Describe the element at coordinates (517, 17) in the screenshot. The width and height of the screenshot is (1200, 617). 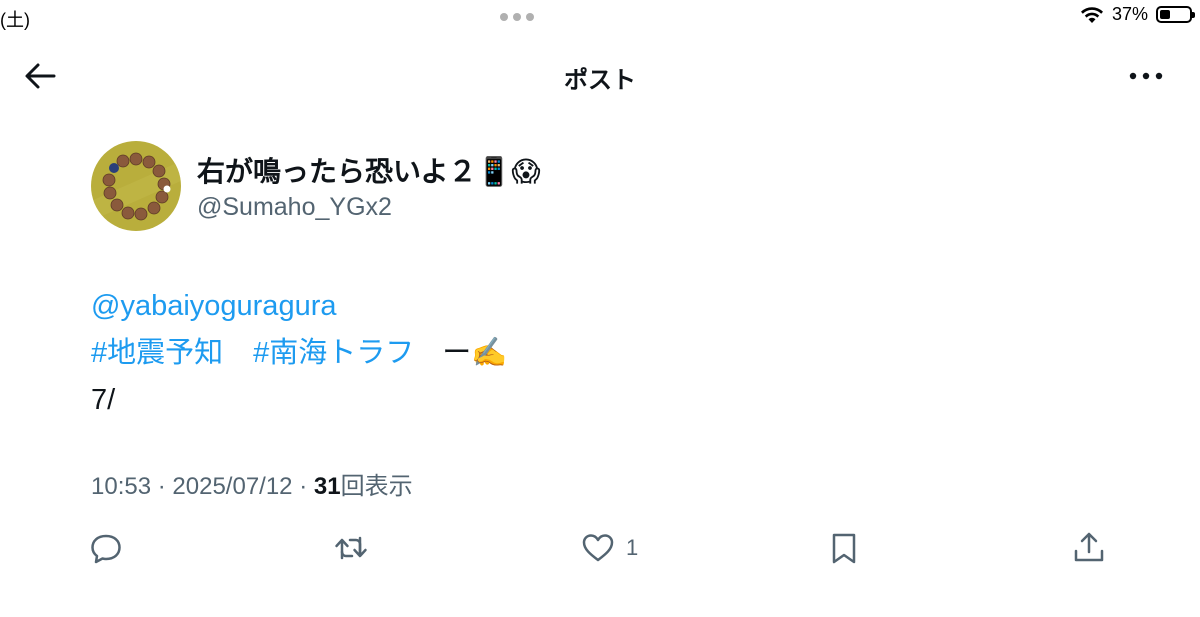
I see `multitasking-dots-icon` at that location.